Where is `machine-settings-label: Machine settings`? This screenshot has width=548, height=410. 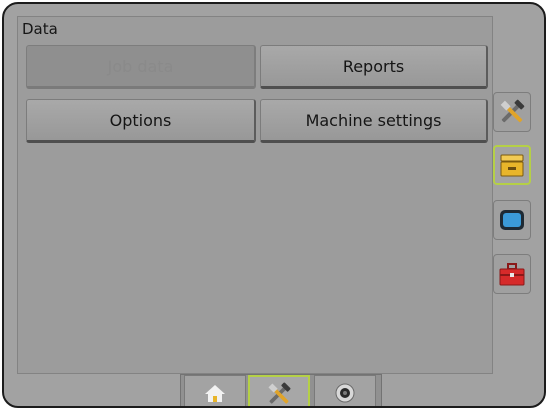
machine-settings-label: Machine settings is located at coordinates (373, 120).